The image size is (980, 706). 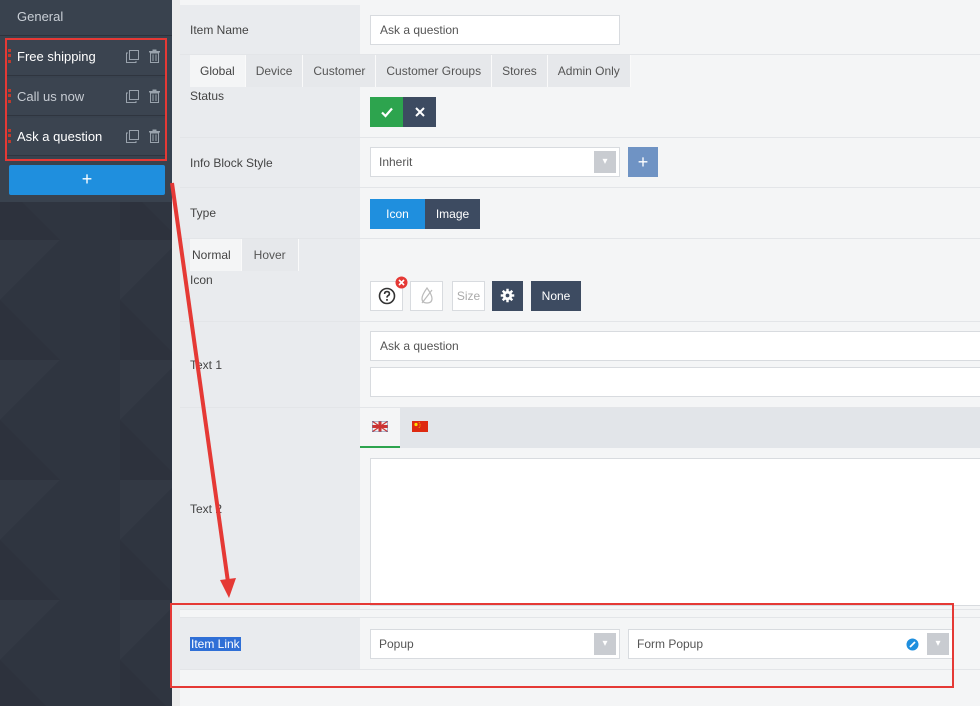 I want to click on sidebar-item: Free shipping, so click(x=86, y=57).